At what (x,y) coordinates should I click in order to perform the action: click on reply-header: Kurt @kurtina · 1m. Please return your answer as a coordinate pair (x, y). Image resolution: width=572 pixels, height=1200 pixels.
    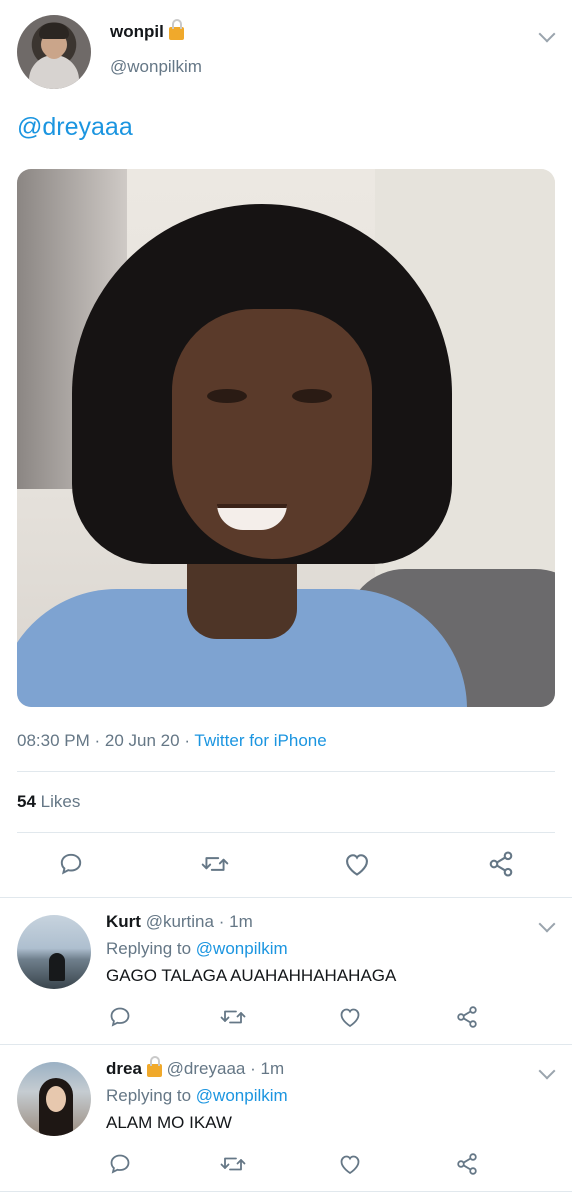
    Looking at the image, I should click on (179, 922).